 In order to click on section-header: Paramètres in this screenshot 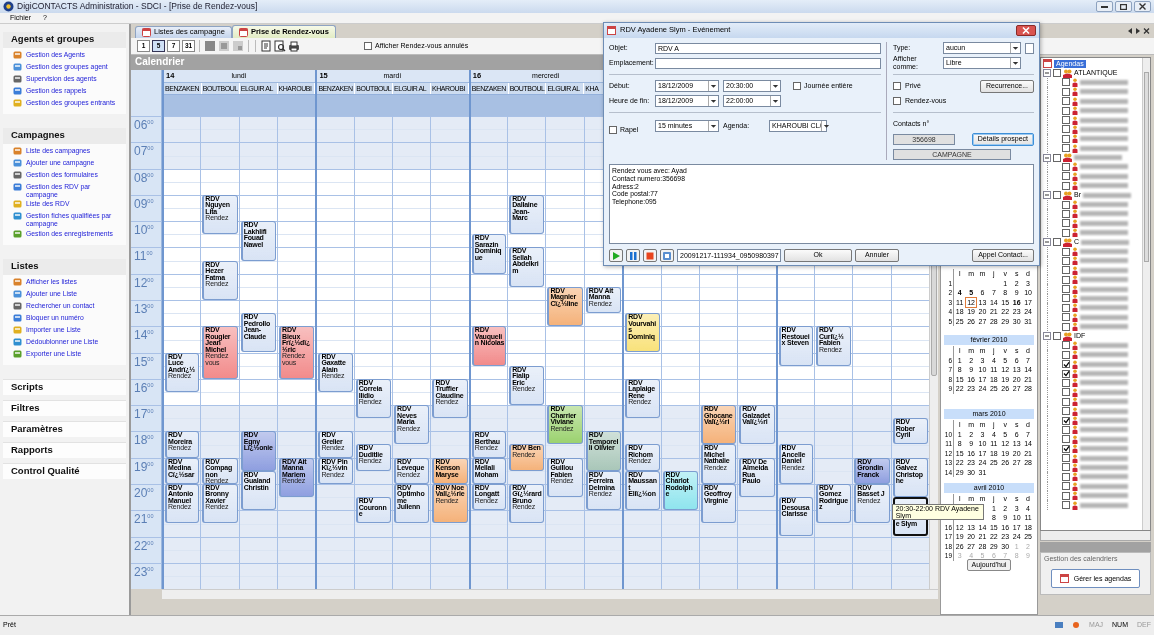, I will do `click(64, 428)`.